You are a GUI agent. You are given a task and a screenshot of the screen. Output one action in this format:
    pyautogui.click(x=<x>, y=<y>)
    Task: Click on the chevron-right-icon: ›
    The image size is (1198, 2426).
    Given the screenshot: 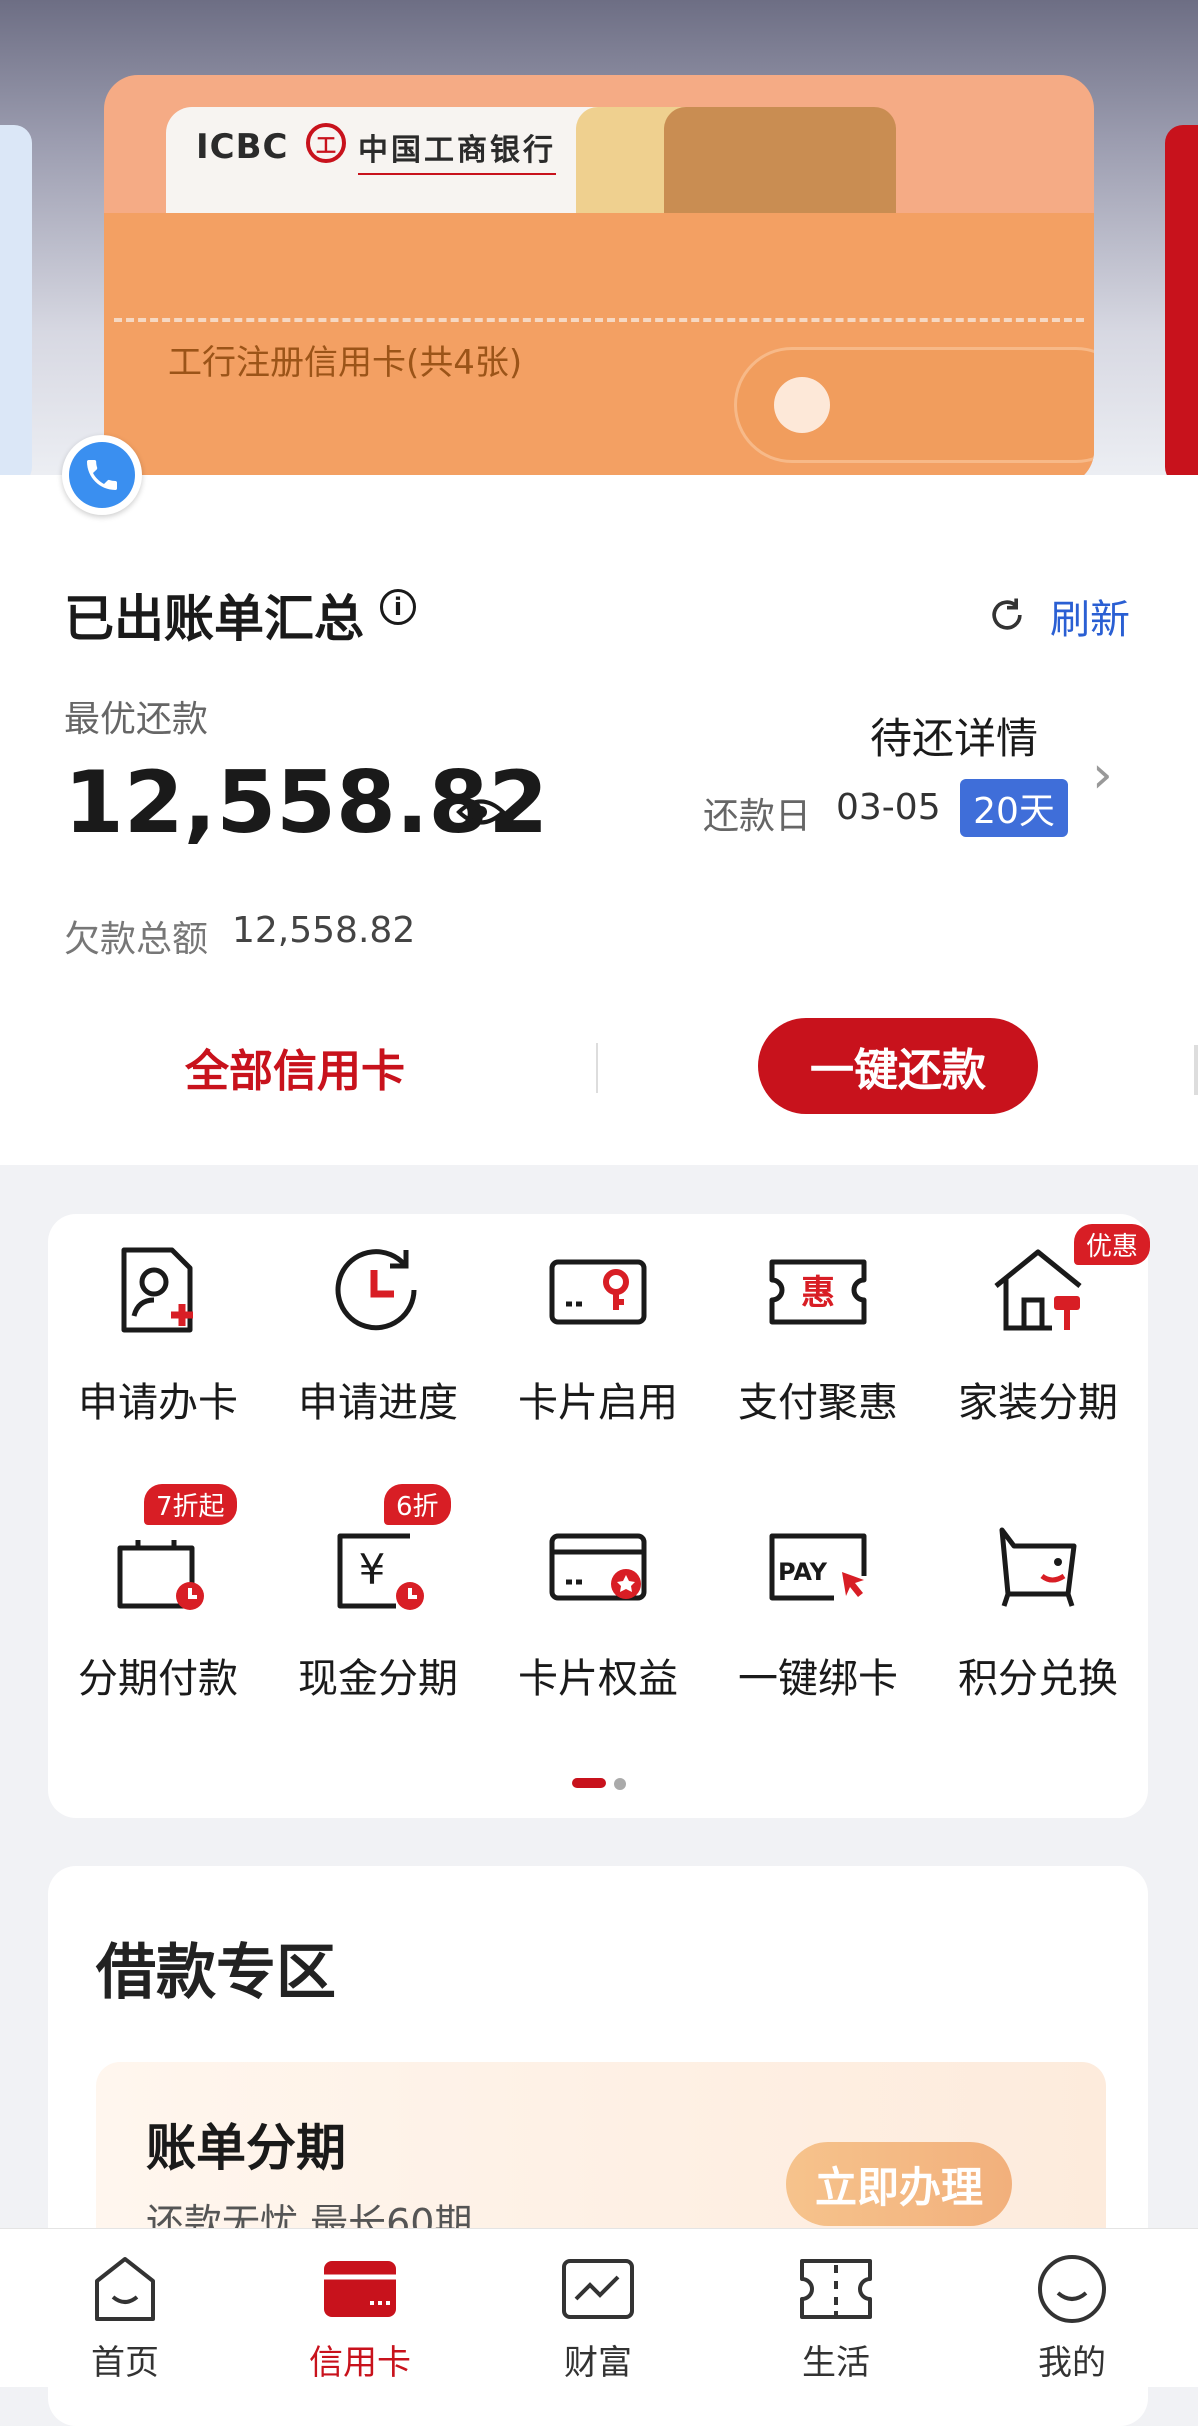 What is the action you would take?
    pyautogui.click(x=1102, y=775)
    